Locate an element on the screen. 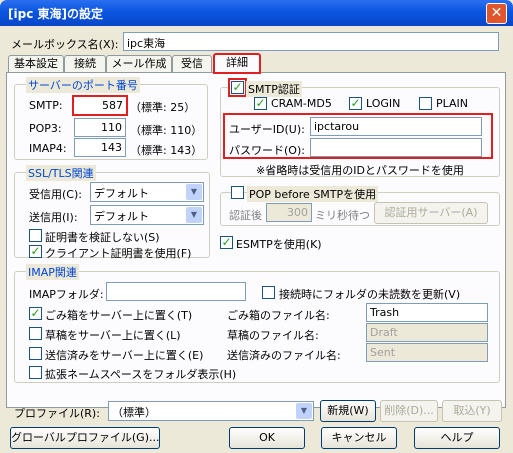 The width and height of the screenshot is (513, 453). help-button: ヘルプ is located at coordinates (457, 438).